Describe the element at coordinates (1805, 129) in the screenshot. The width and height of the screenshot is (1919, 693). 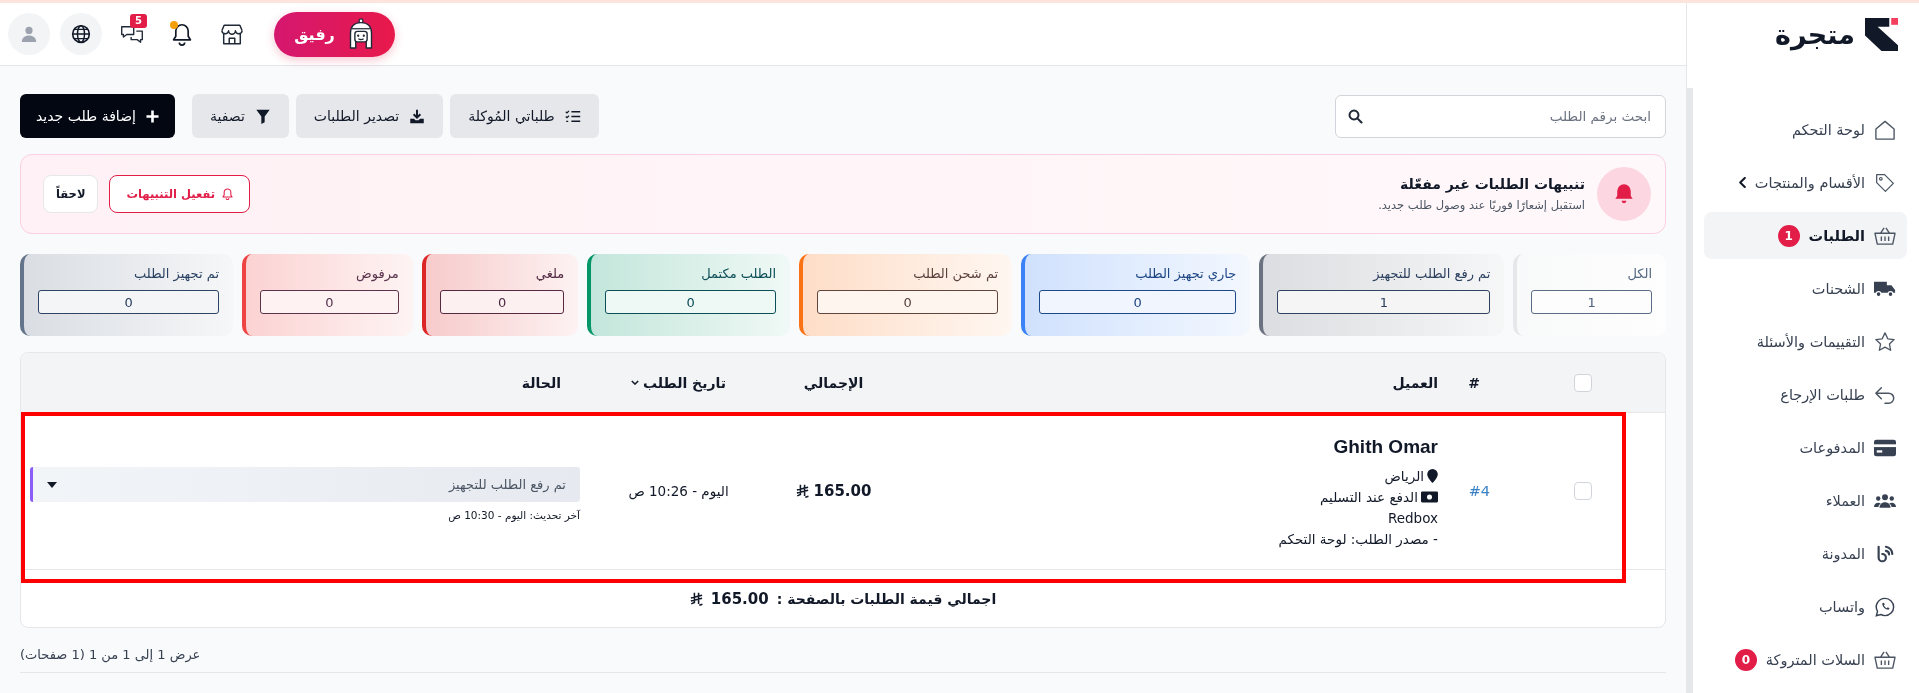
I see `nav-item: لوحة التحكم` at that location.